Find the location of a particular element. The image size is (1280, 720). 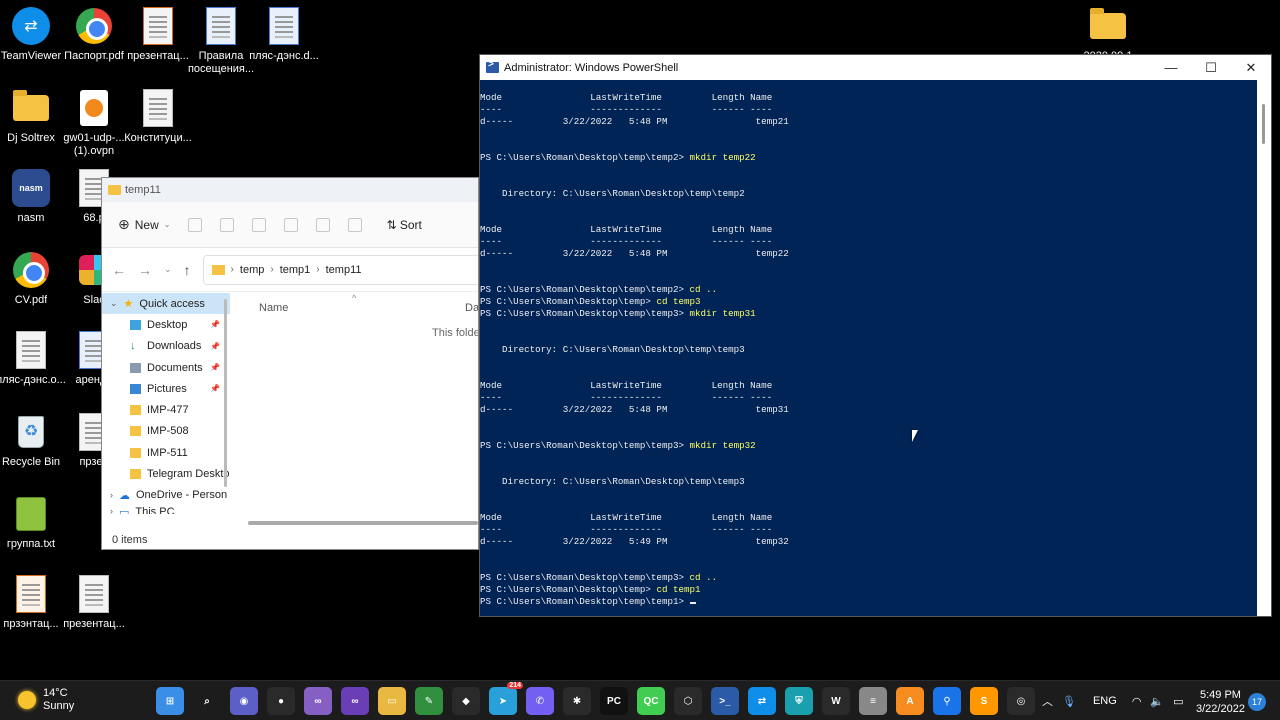

console-command: cd temp3 is located at coordinates (678, 301).